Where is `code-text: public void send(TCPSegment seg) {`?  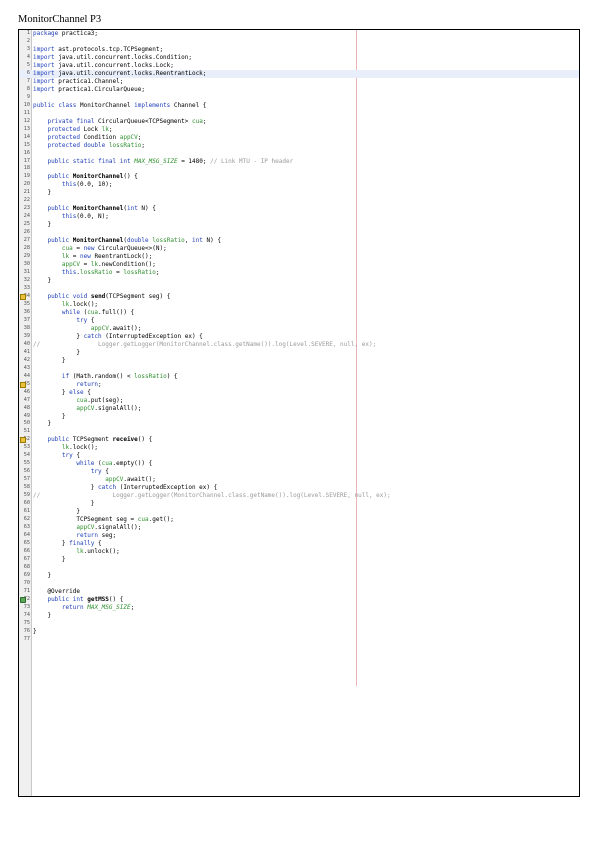 code-text: public void send(TCPSegment seg) { is located at coordinates (109, 296).